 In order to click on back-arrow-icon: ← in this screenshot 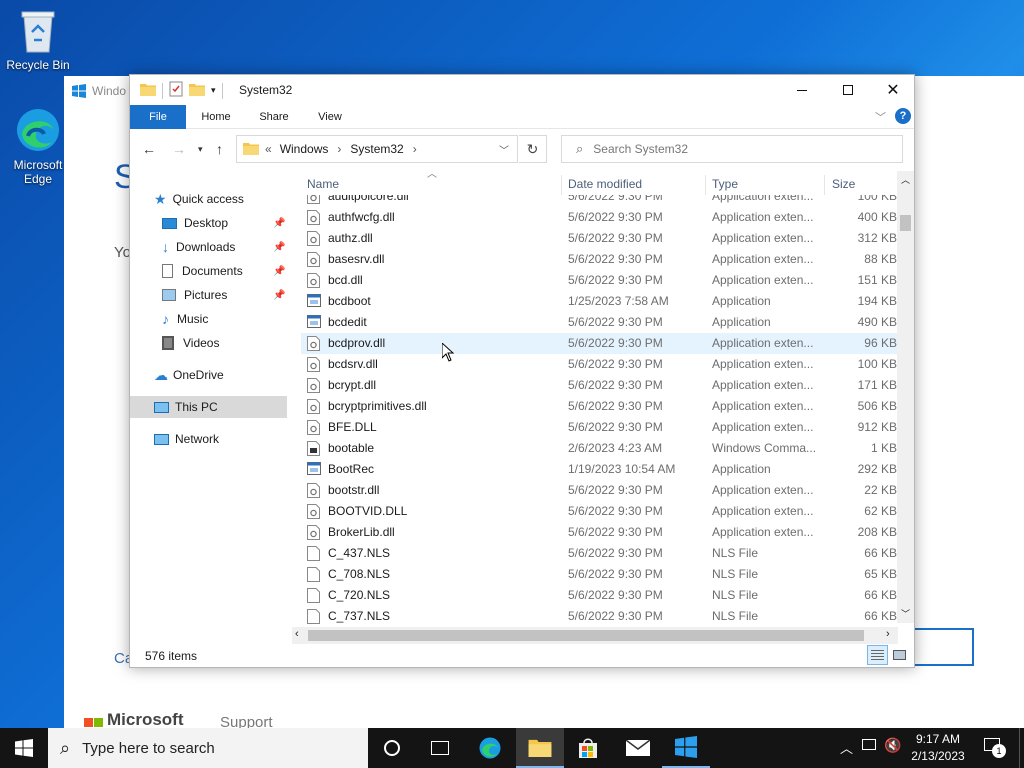, I will do `click(149, 149)`.